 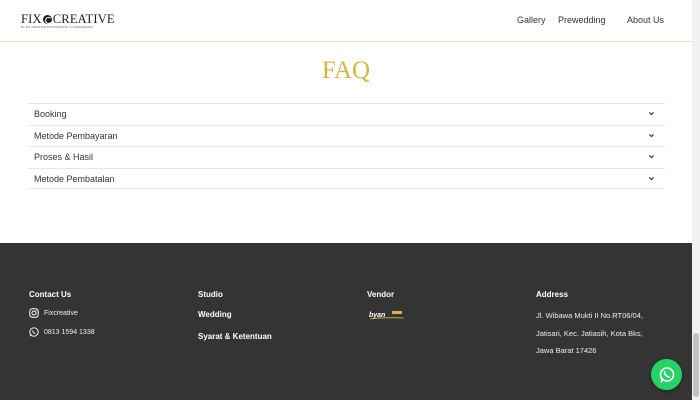 I want to click on nav-prewedding: Prewedding, so click(x=582, y=20).